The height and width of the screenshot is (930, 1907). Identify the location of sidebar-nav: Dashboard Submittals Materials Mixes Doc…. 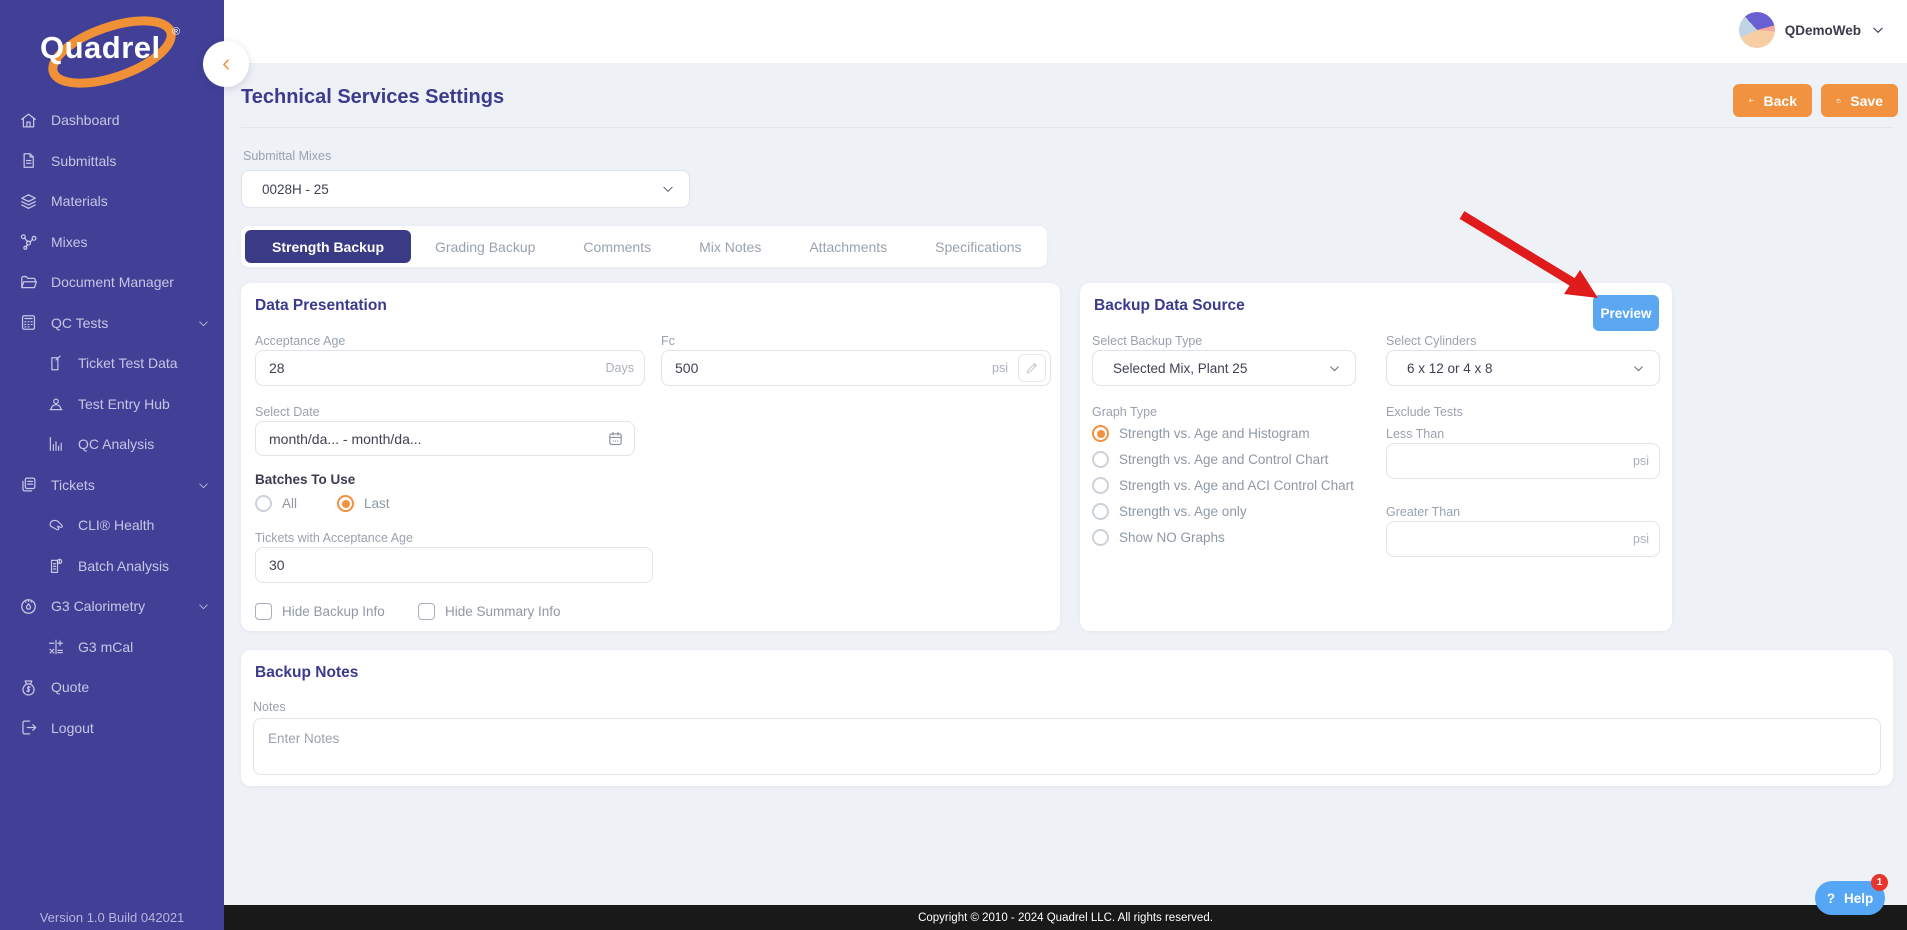
(112, 424).